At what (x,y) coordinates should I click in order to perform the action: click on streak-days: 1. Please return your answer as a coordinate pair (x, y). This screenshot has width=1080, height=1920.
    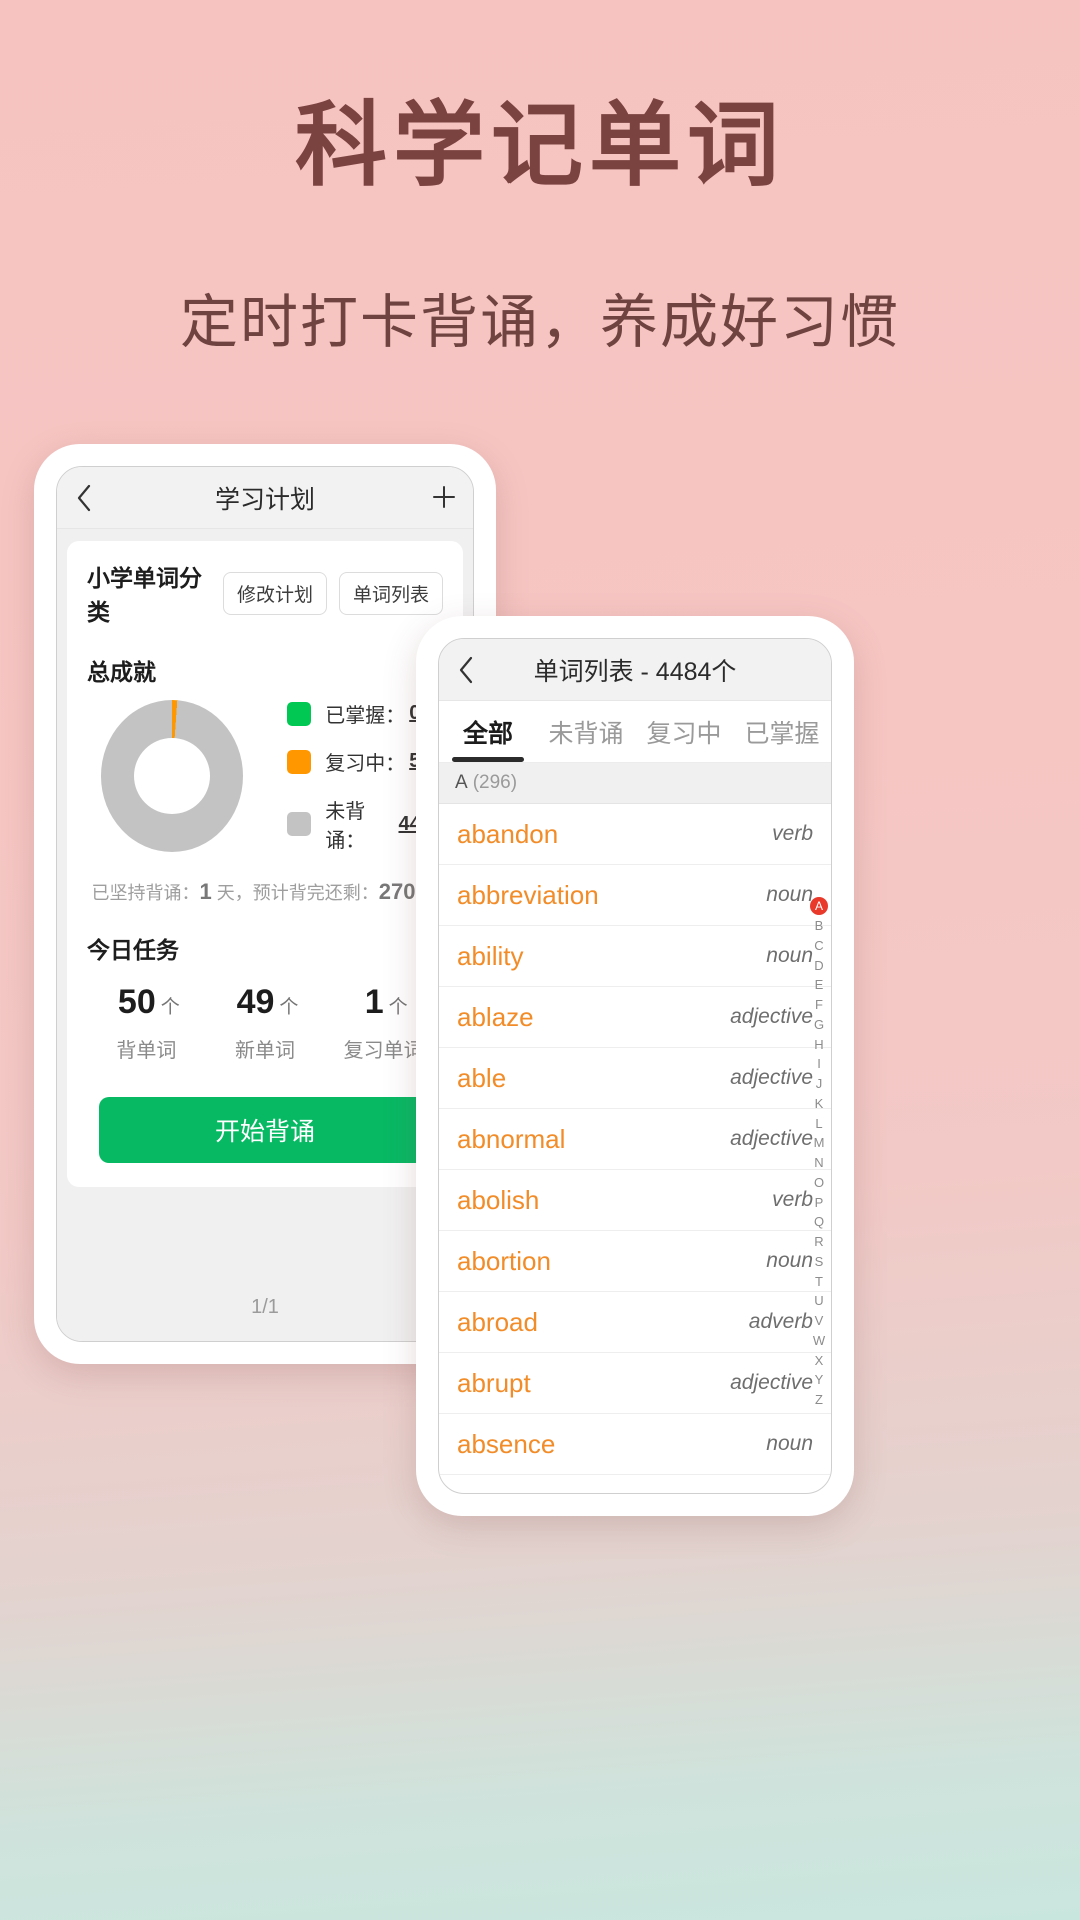
    Looking at the image, I should click on (205, 891).